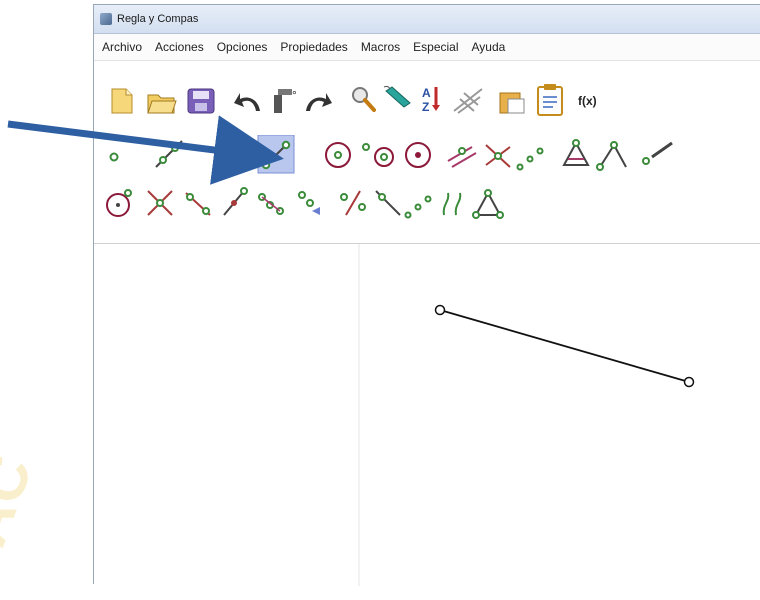  I want to click on points-row-icon, so click(418, 207).